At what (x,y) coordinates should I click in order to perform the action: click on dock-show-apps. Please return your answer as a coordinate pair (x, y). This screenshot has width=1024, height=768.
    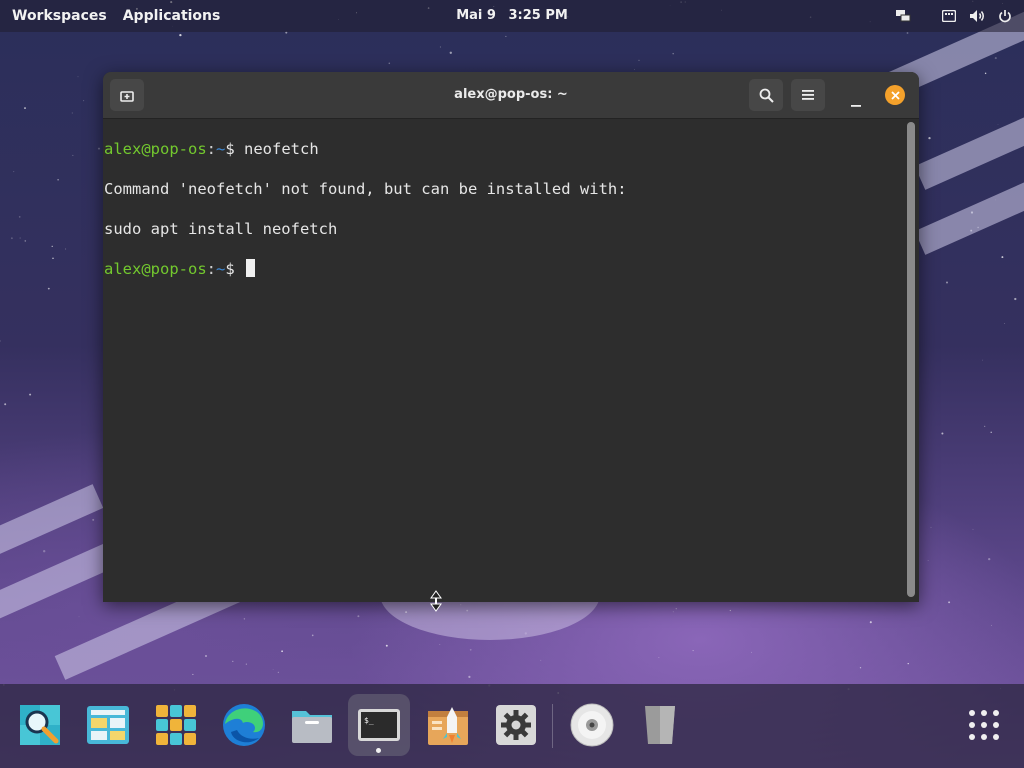
    Looking at the image, I should click on (984, 725).